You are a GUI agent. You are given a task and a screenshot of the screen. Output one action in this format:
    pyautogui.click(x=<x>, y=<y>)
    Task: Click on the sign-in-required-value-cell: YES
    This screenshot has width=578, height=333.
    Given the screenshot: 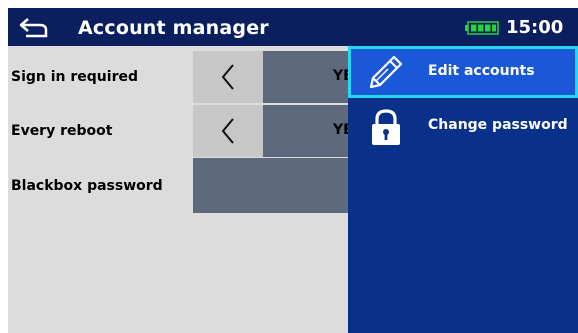 What is the action you would take?
    pyautogui.click(x=313, y=77)
    